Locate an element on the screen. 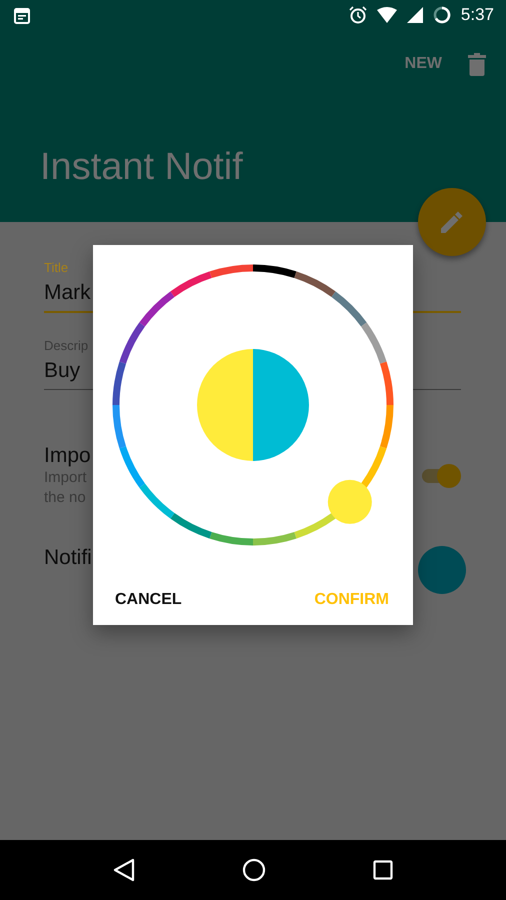 Image resolution: width=506 pixels, height=900 pixels. setting-title: Impo is located at coordinates (67, 456).